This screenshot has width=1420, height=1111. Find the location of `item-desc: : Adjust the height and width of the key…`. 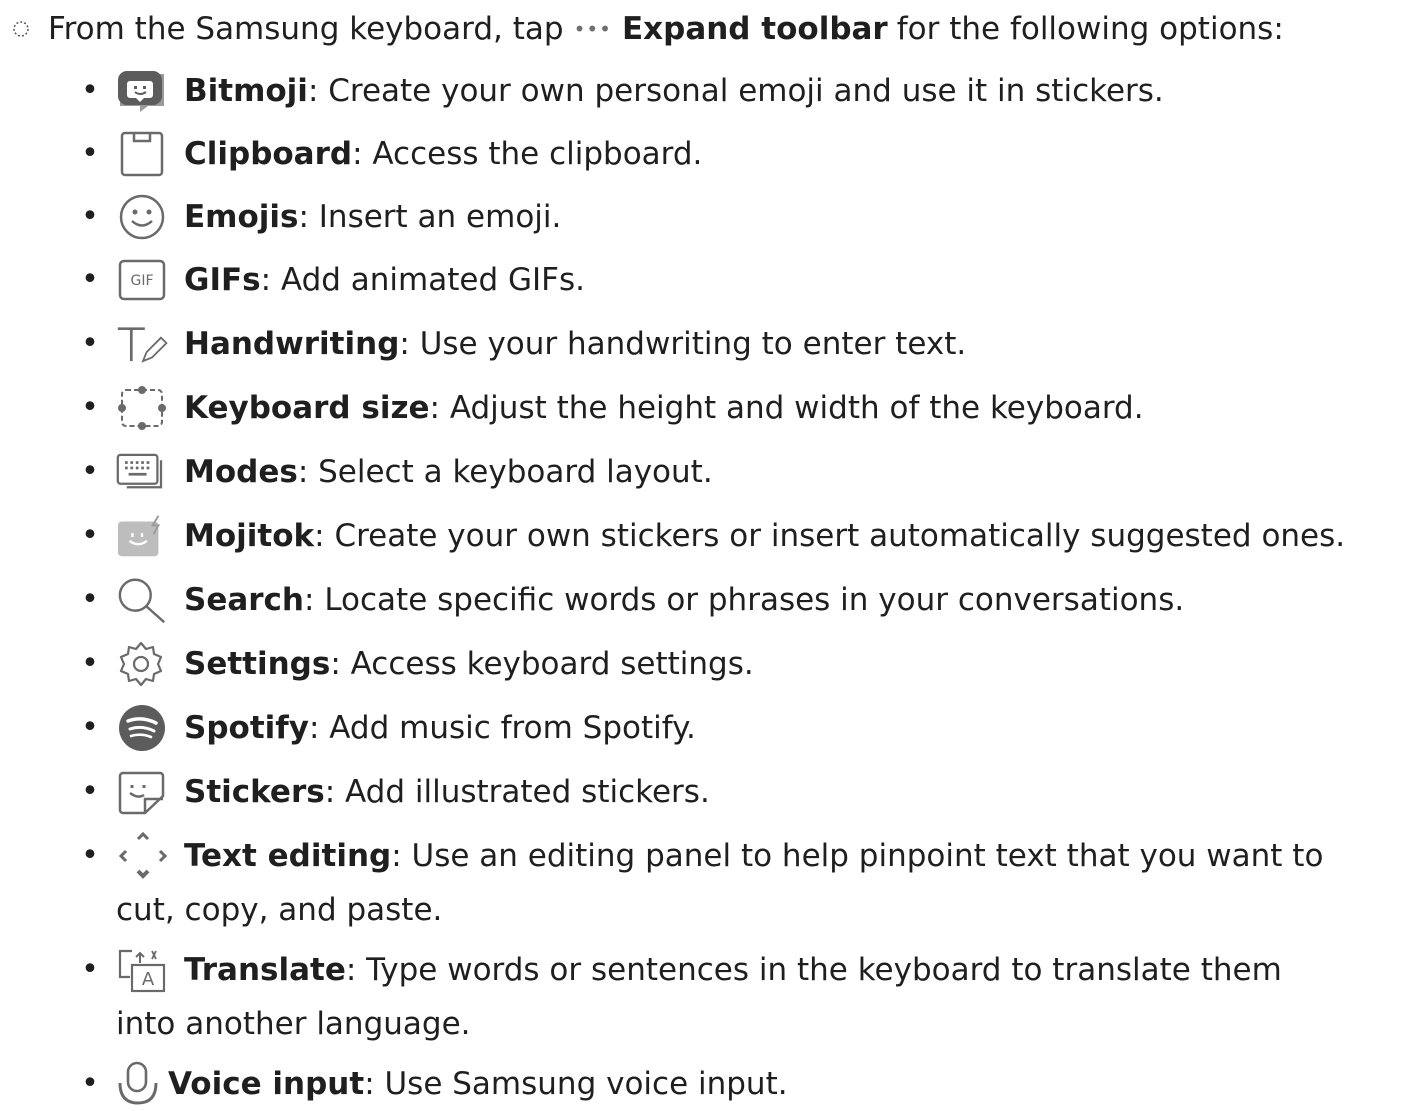

item-desc: : Adjust the height and width of the key… is located at coordinates (786, 408).